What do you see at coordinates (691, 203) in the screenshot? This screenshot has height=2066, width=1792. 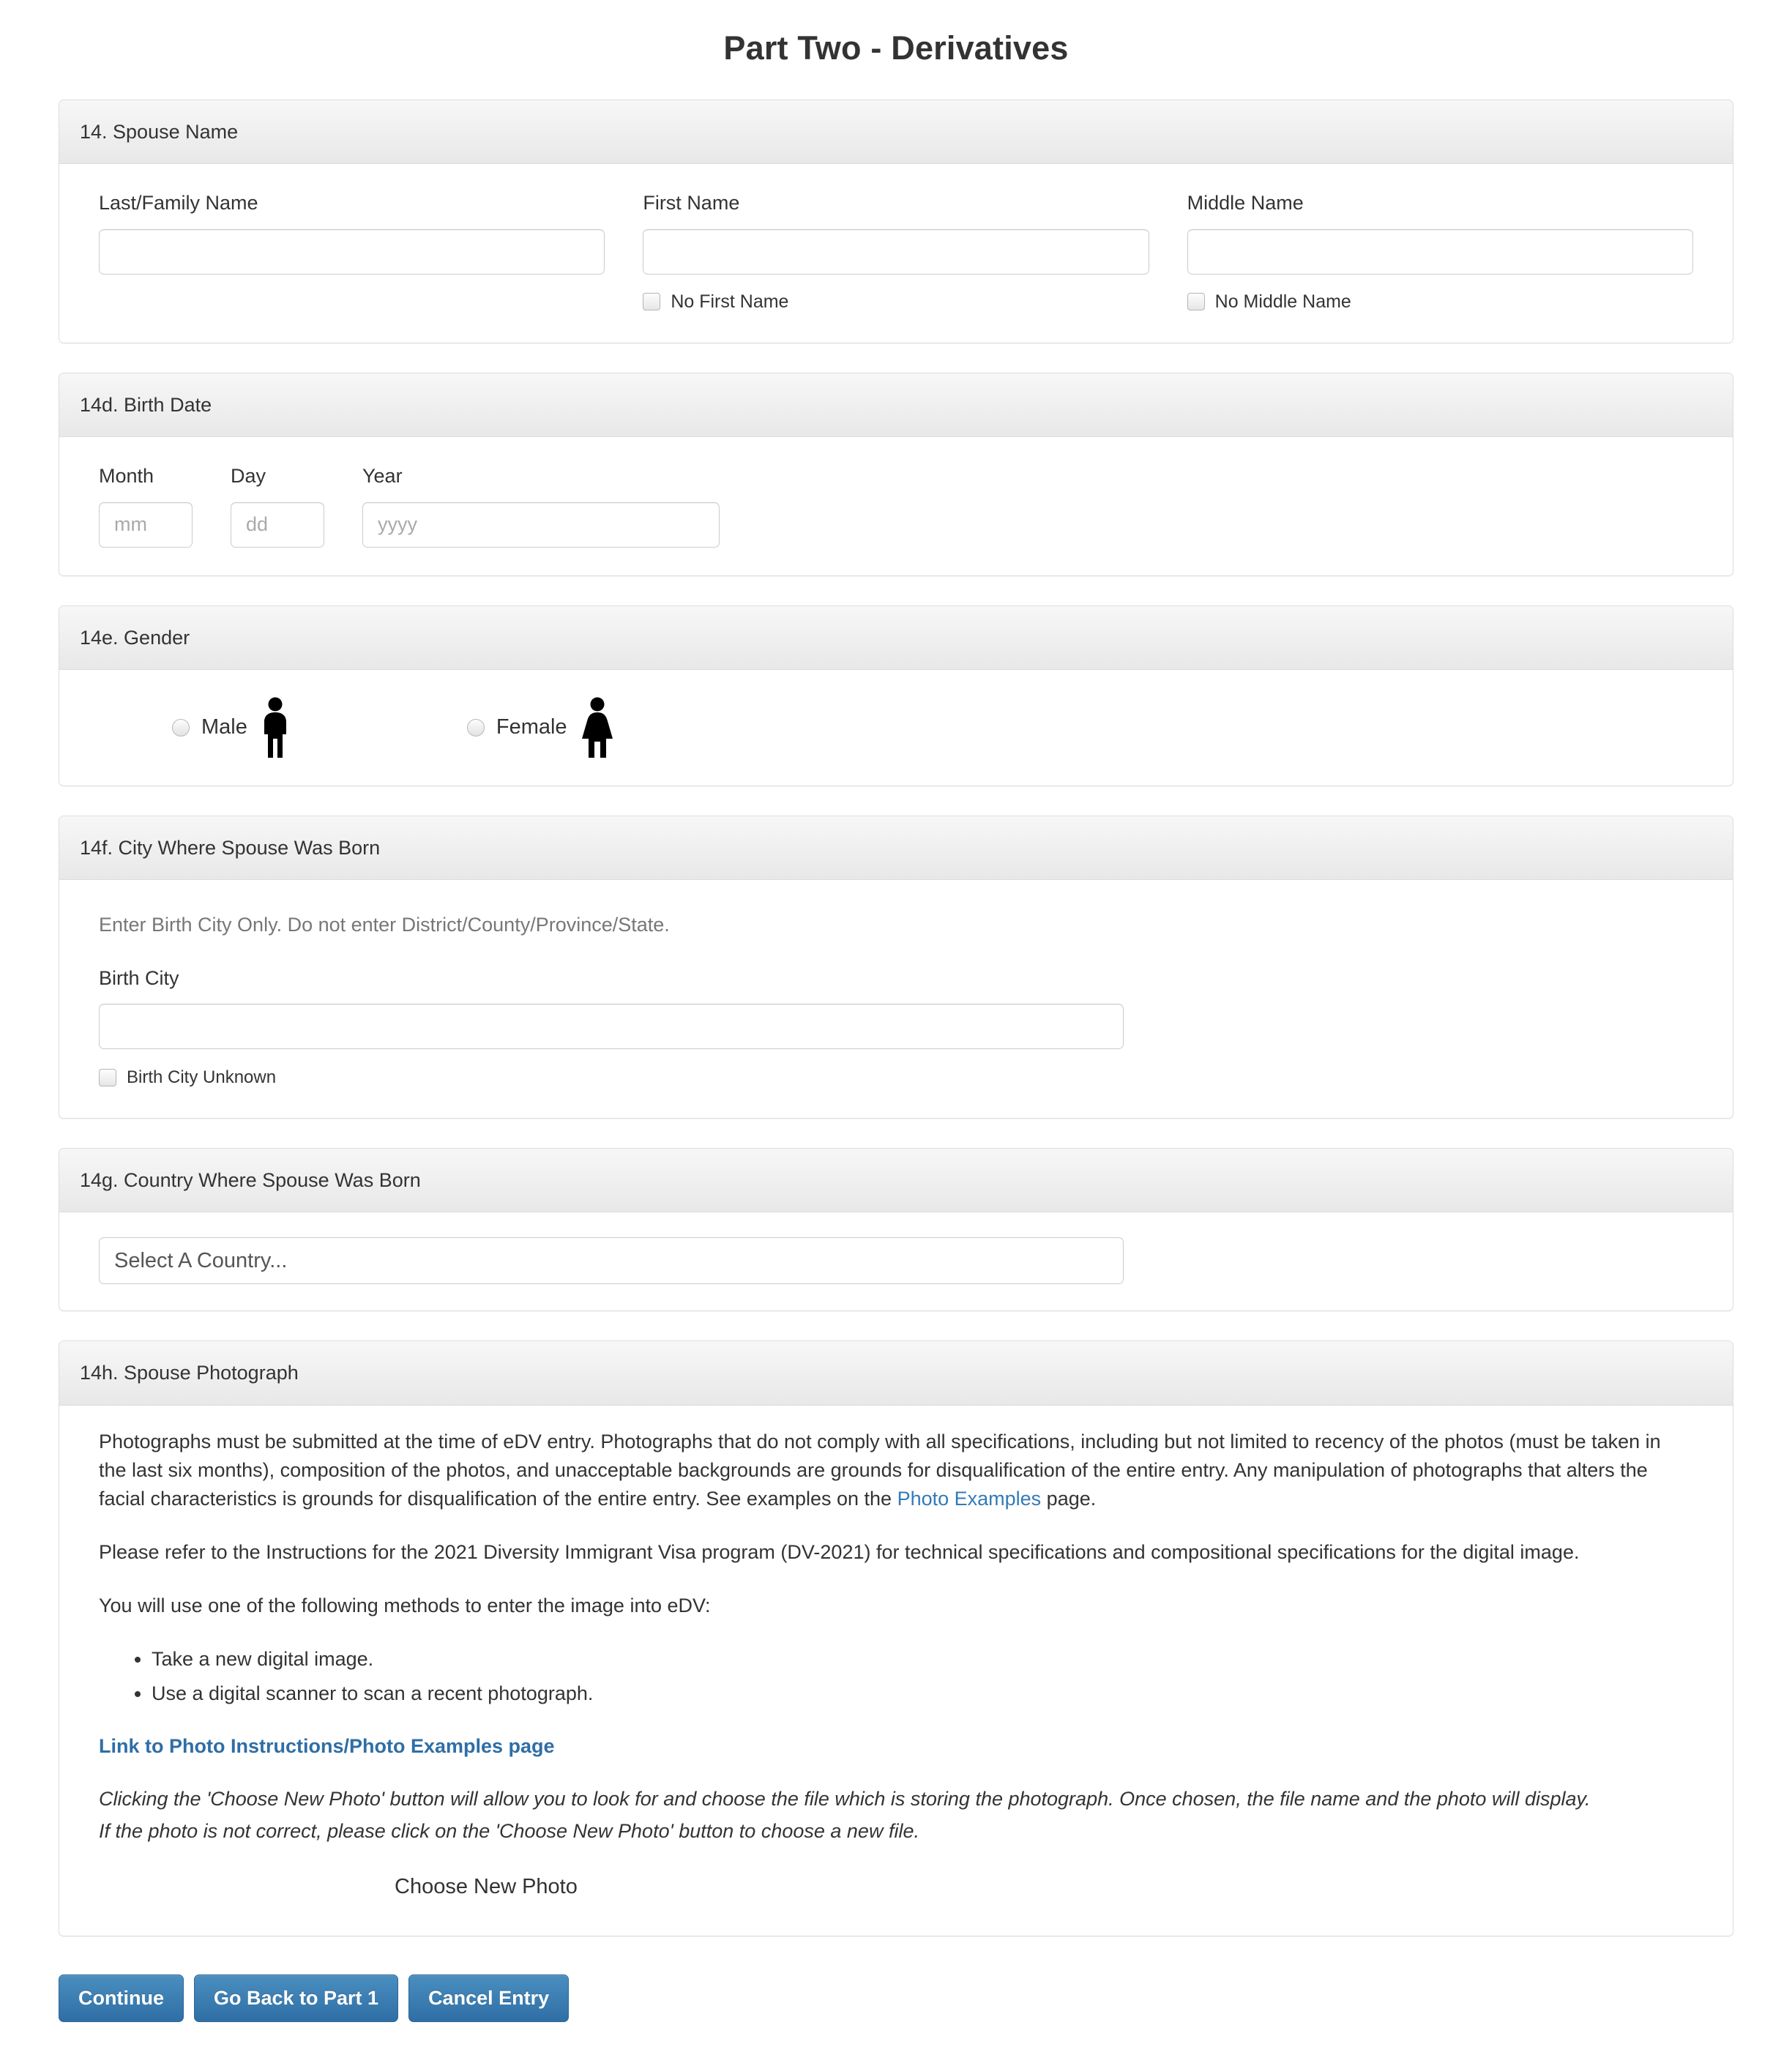 I see `first-name-label: First Name` at bounding box center [691, 203].